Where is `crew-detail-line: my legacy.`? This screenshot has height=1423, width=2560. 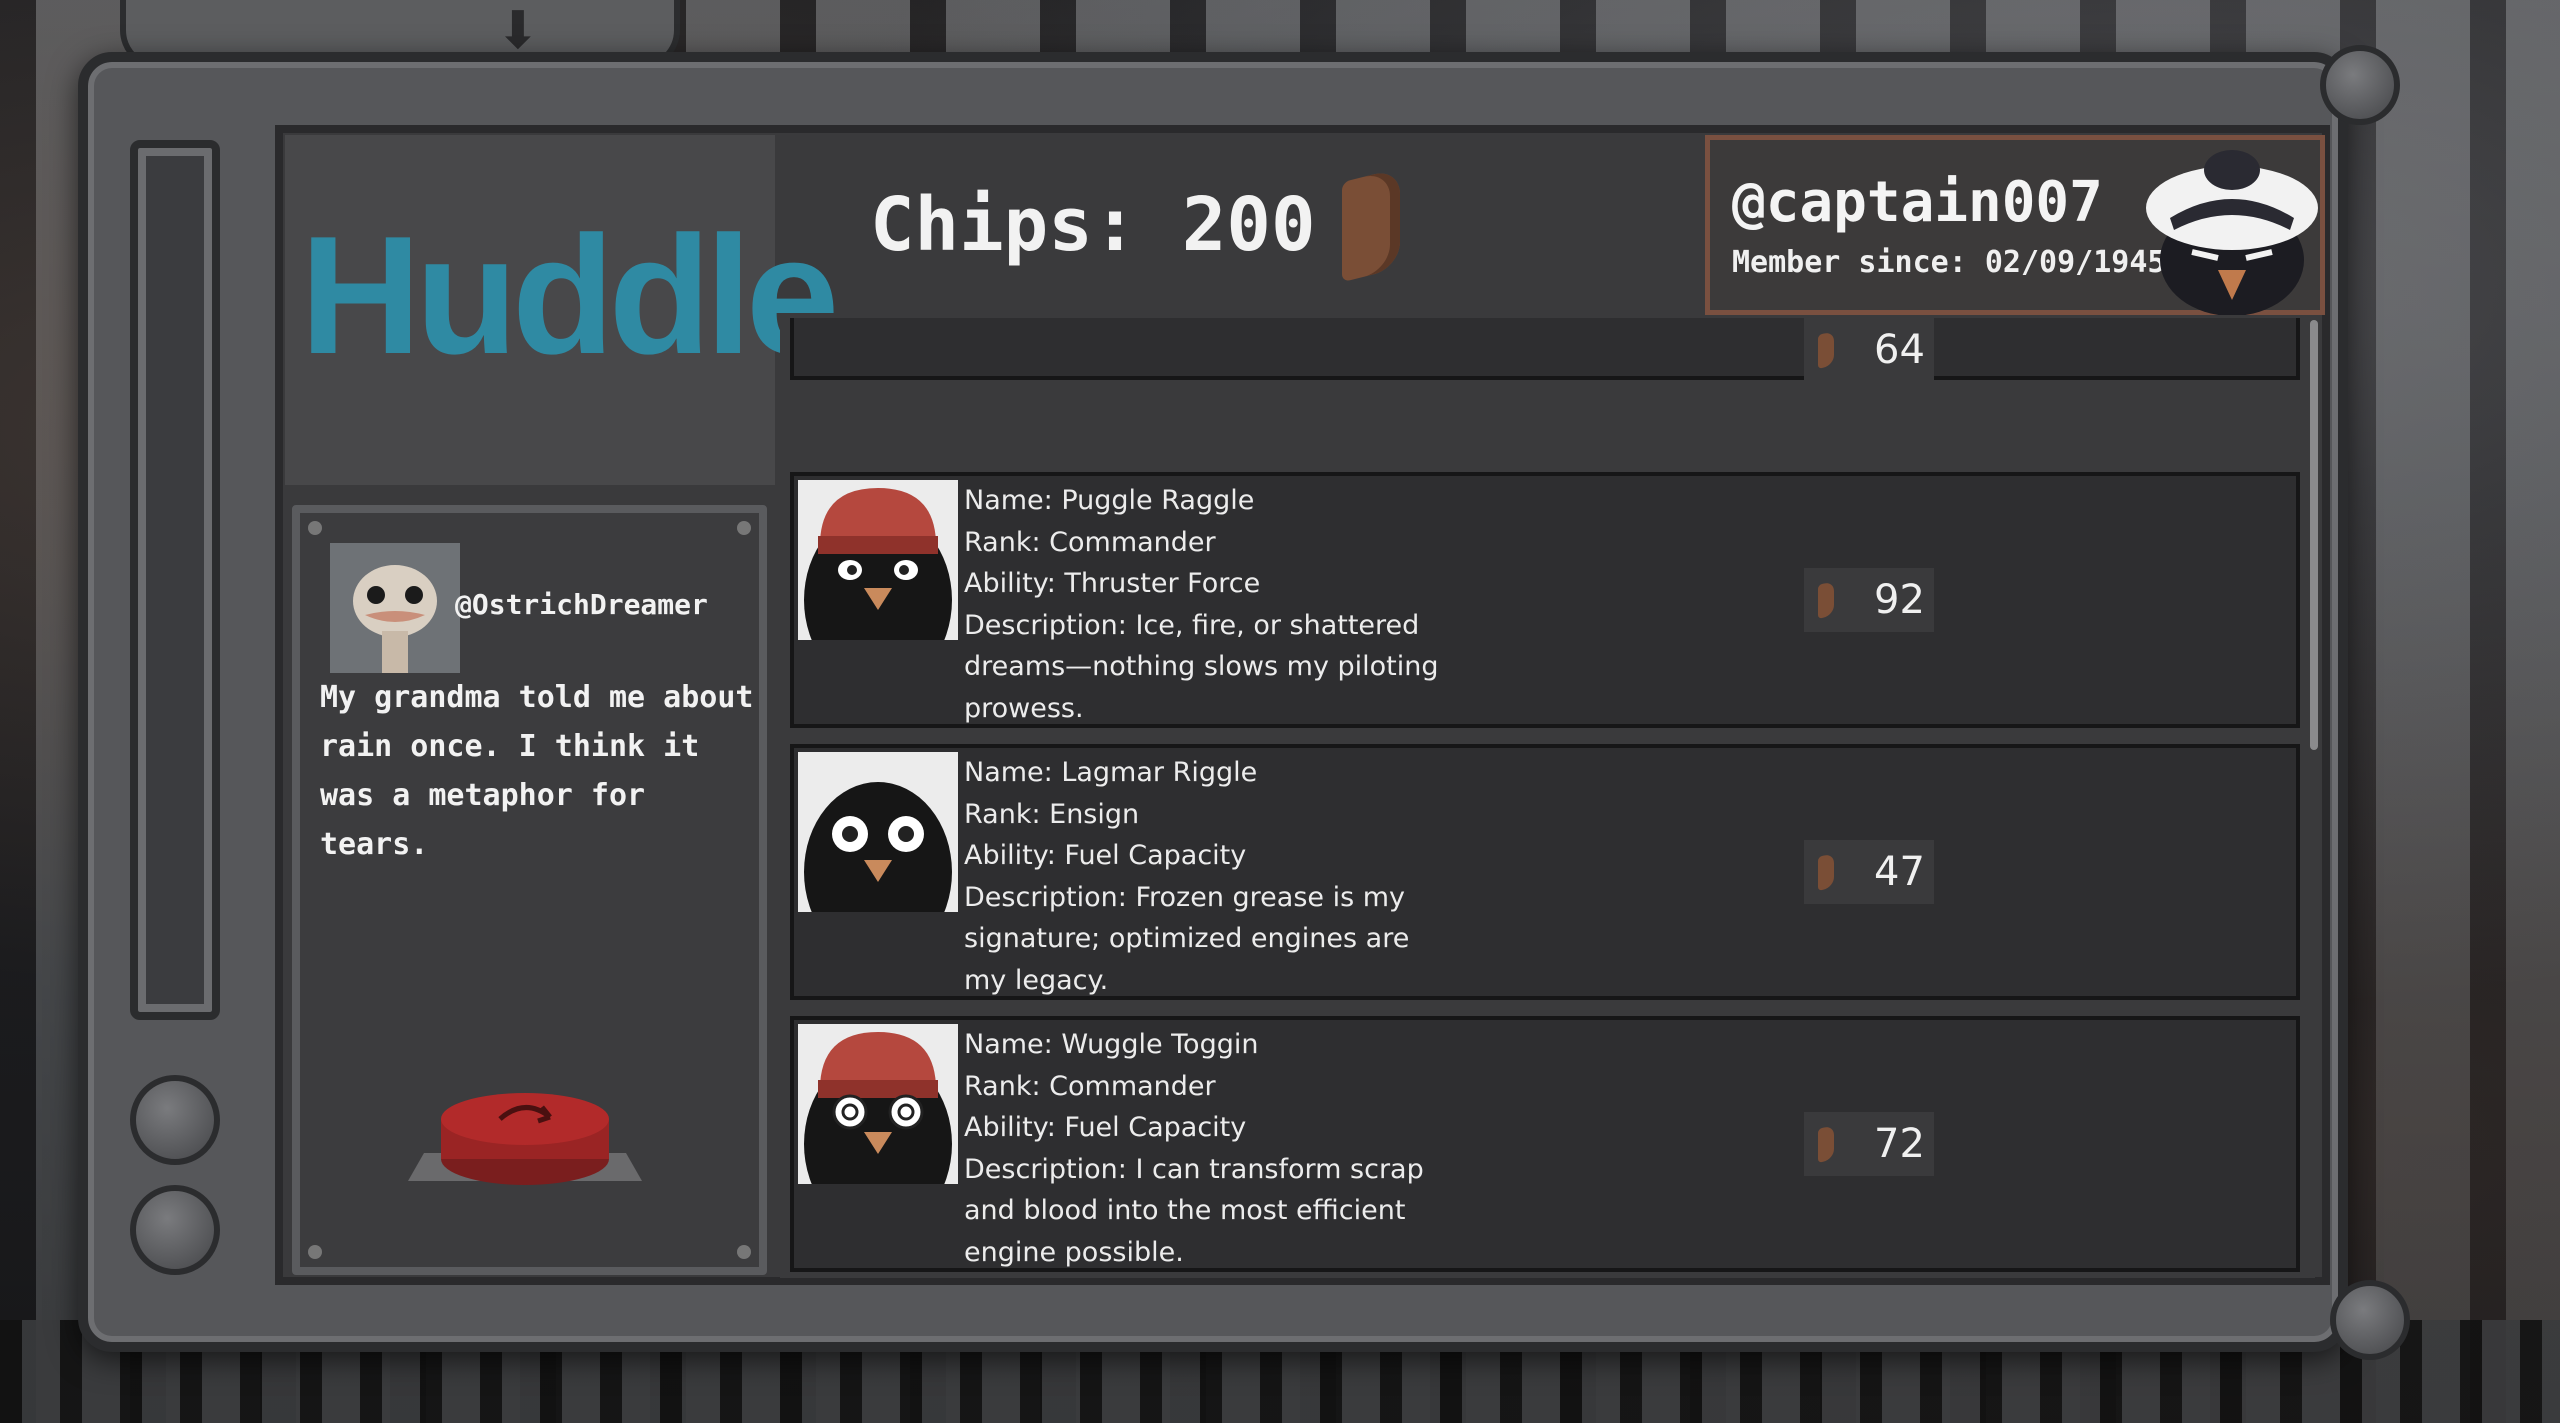
crew-detail-line: my legacy. is located at coordinates (1036, 980).